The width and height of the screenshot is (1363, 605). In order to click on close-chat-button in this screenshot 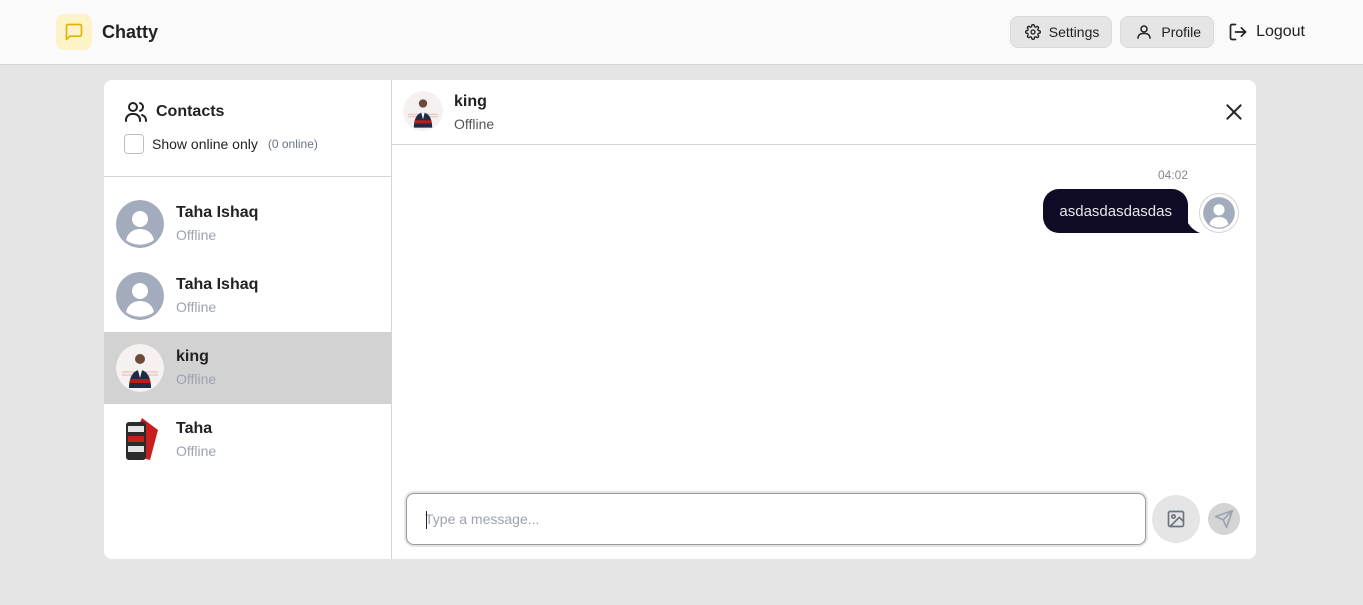, I will do `click(1234, 112)`.